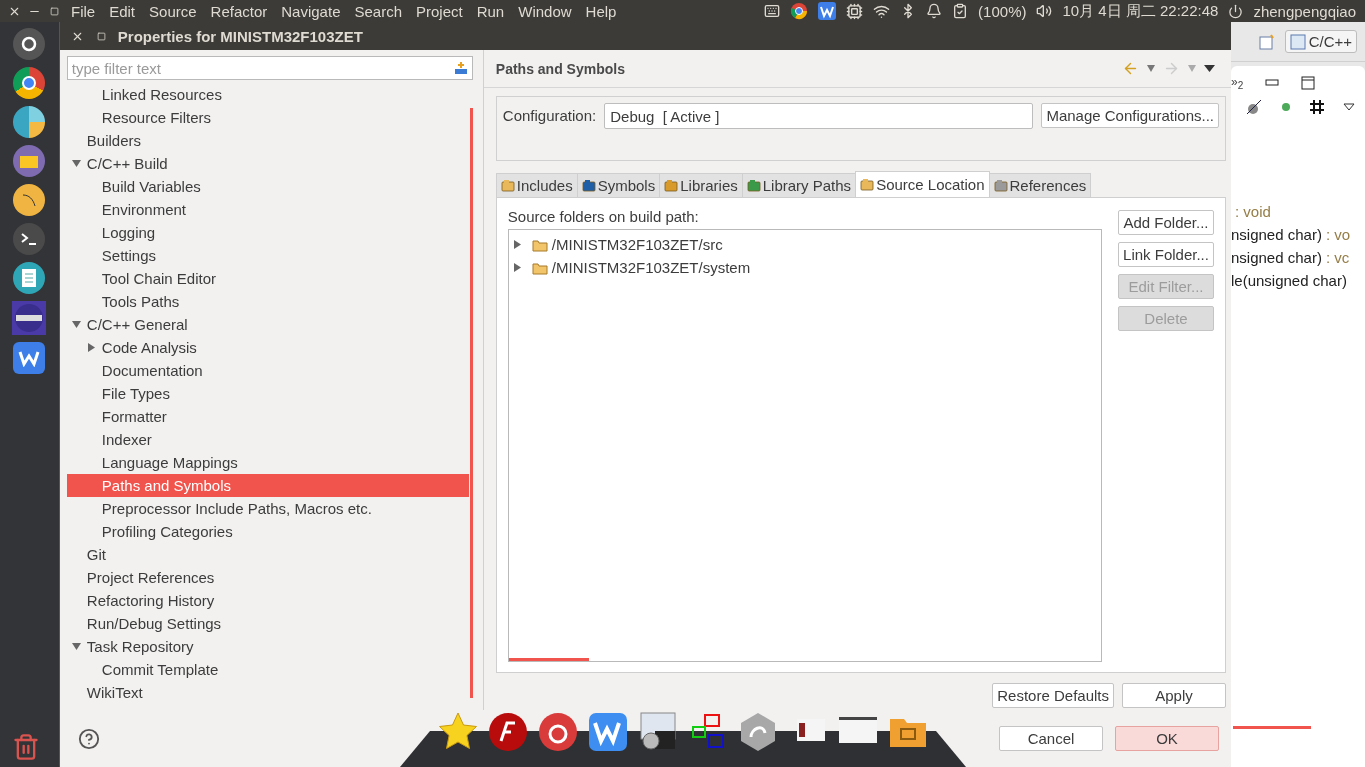  What do you see at coordinates (267, 163) in the screenshot?
I see `tree-item: C/C++ Build` at bounding box center [267, 163].